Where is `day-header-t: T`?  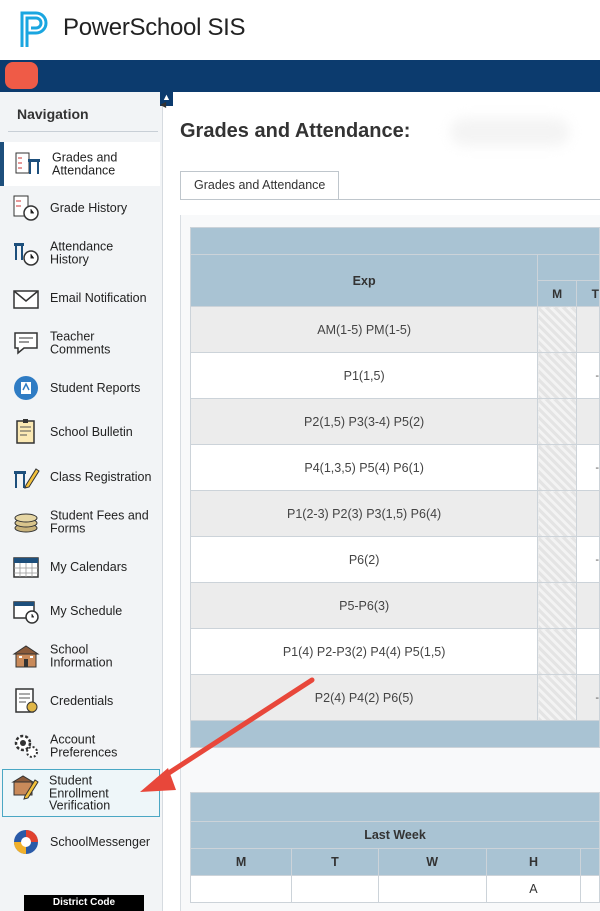 day-header-t: T is located at coordinates (588, 293).